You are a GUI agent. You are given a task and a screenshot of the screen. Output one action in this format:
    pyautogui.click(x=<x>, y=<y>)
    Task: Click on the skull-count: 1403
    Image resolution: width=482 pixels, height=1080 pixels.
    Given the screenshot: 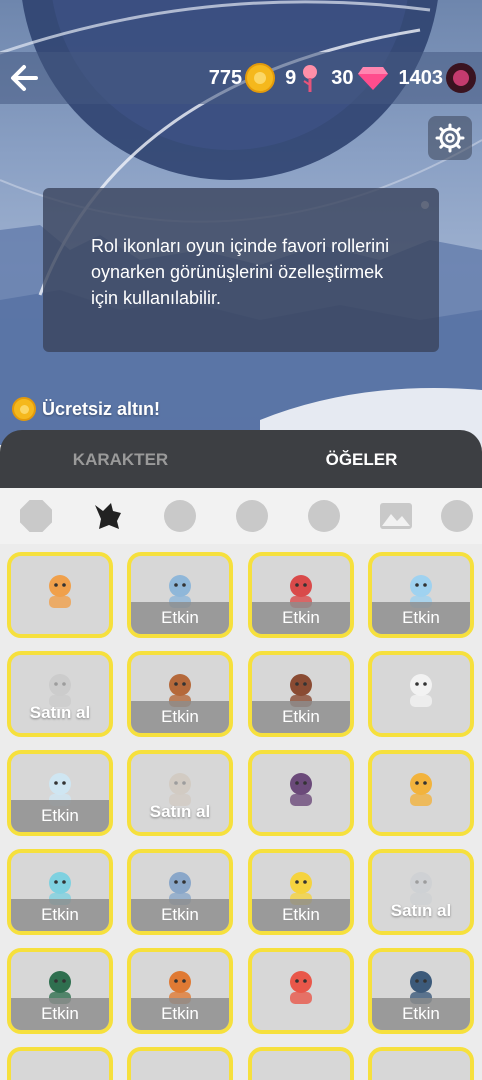 What is the action you would take?
    pyautogui.click(x=421, y=77)
    